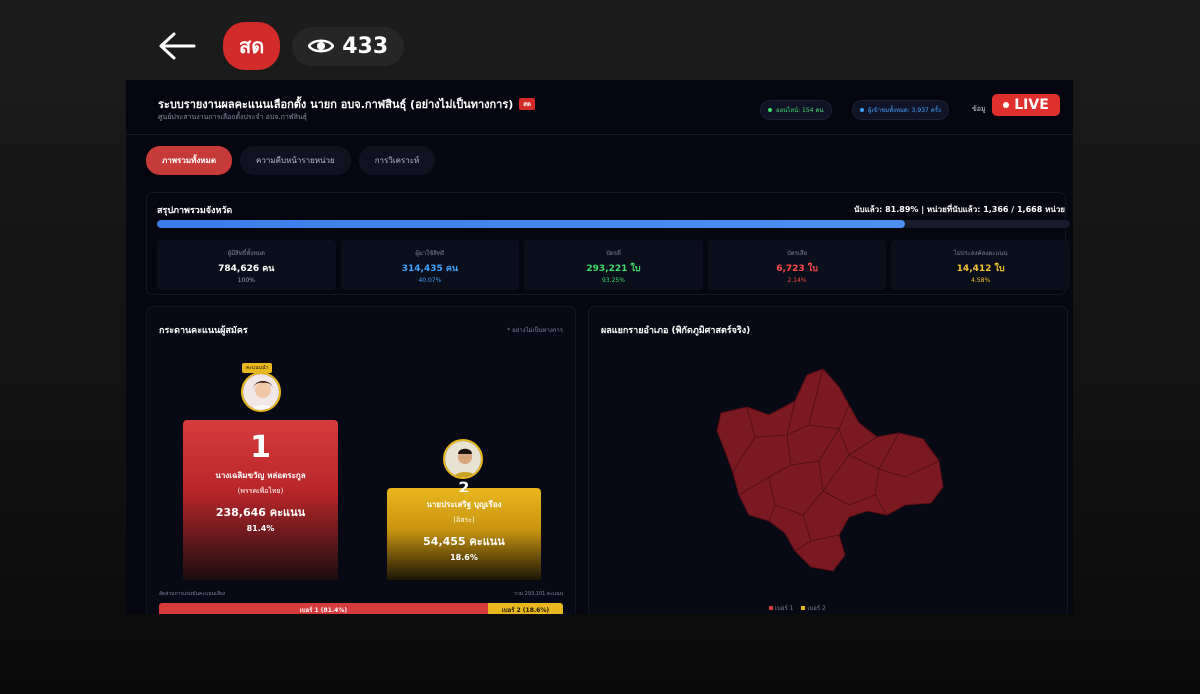  Describe the element at coordinates (525, 608) in the screenshot. I see `vote-share-candidate-2: เบอร์ 2 (18.6%)` at that location.